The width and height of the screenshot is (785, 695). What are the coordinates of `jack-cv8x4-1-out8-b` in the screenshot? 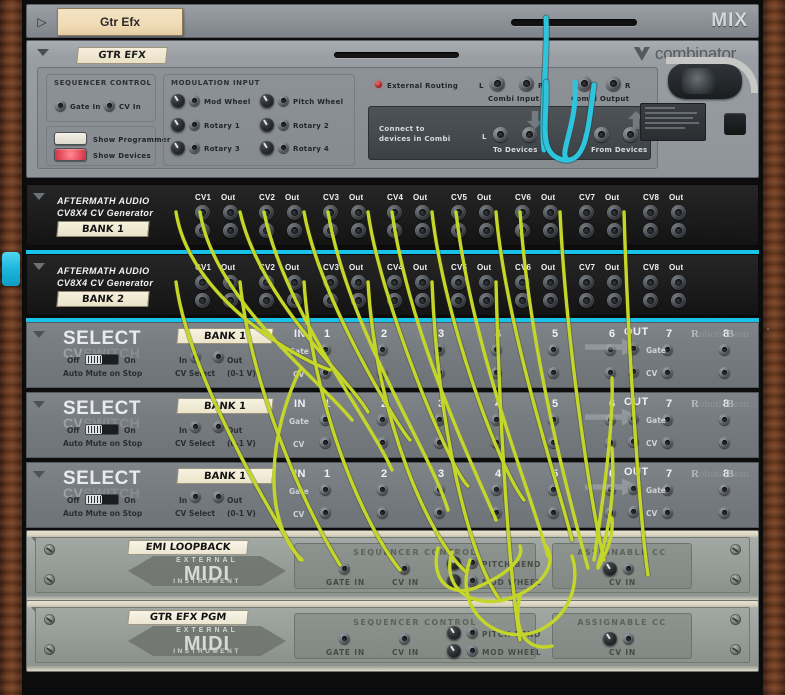 It's located at (678, 230).